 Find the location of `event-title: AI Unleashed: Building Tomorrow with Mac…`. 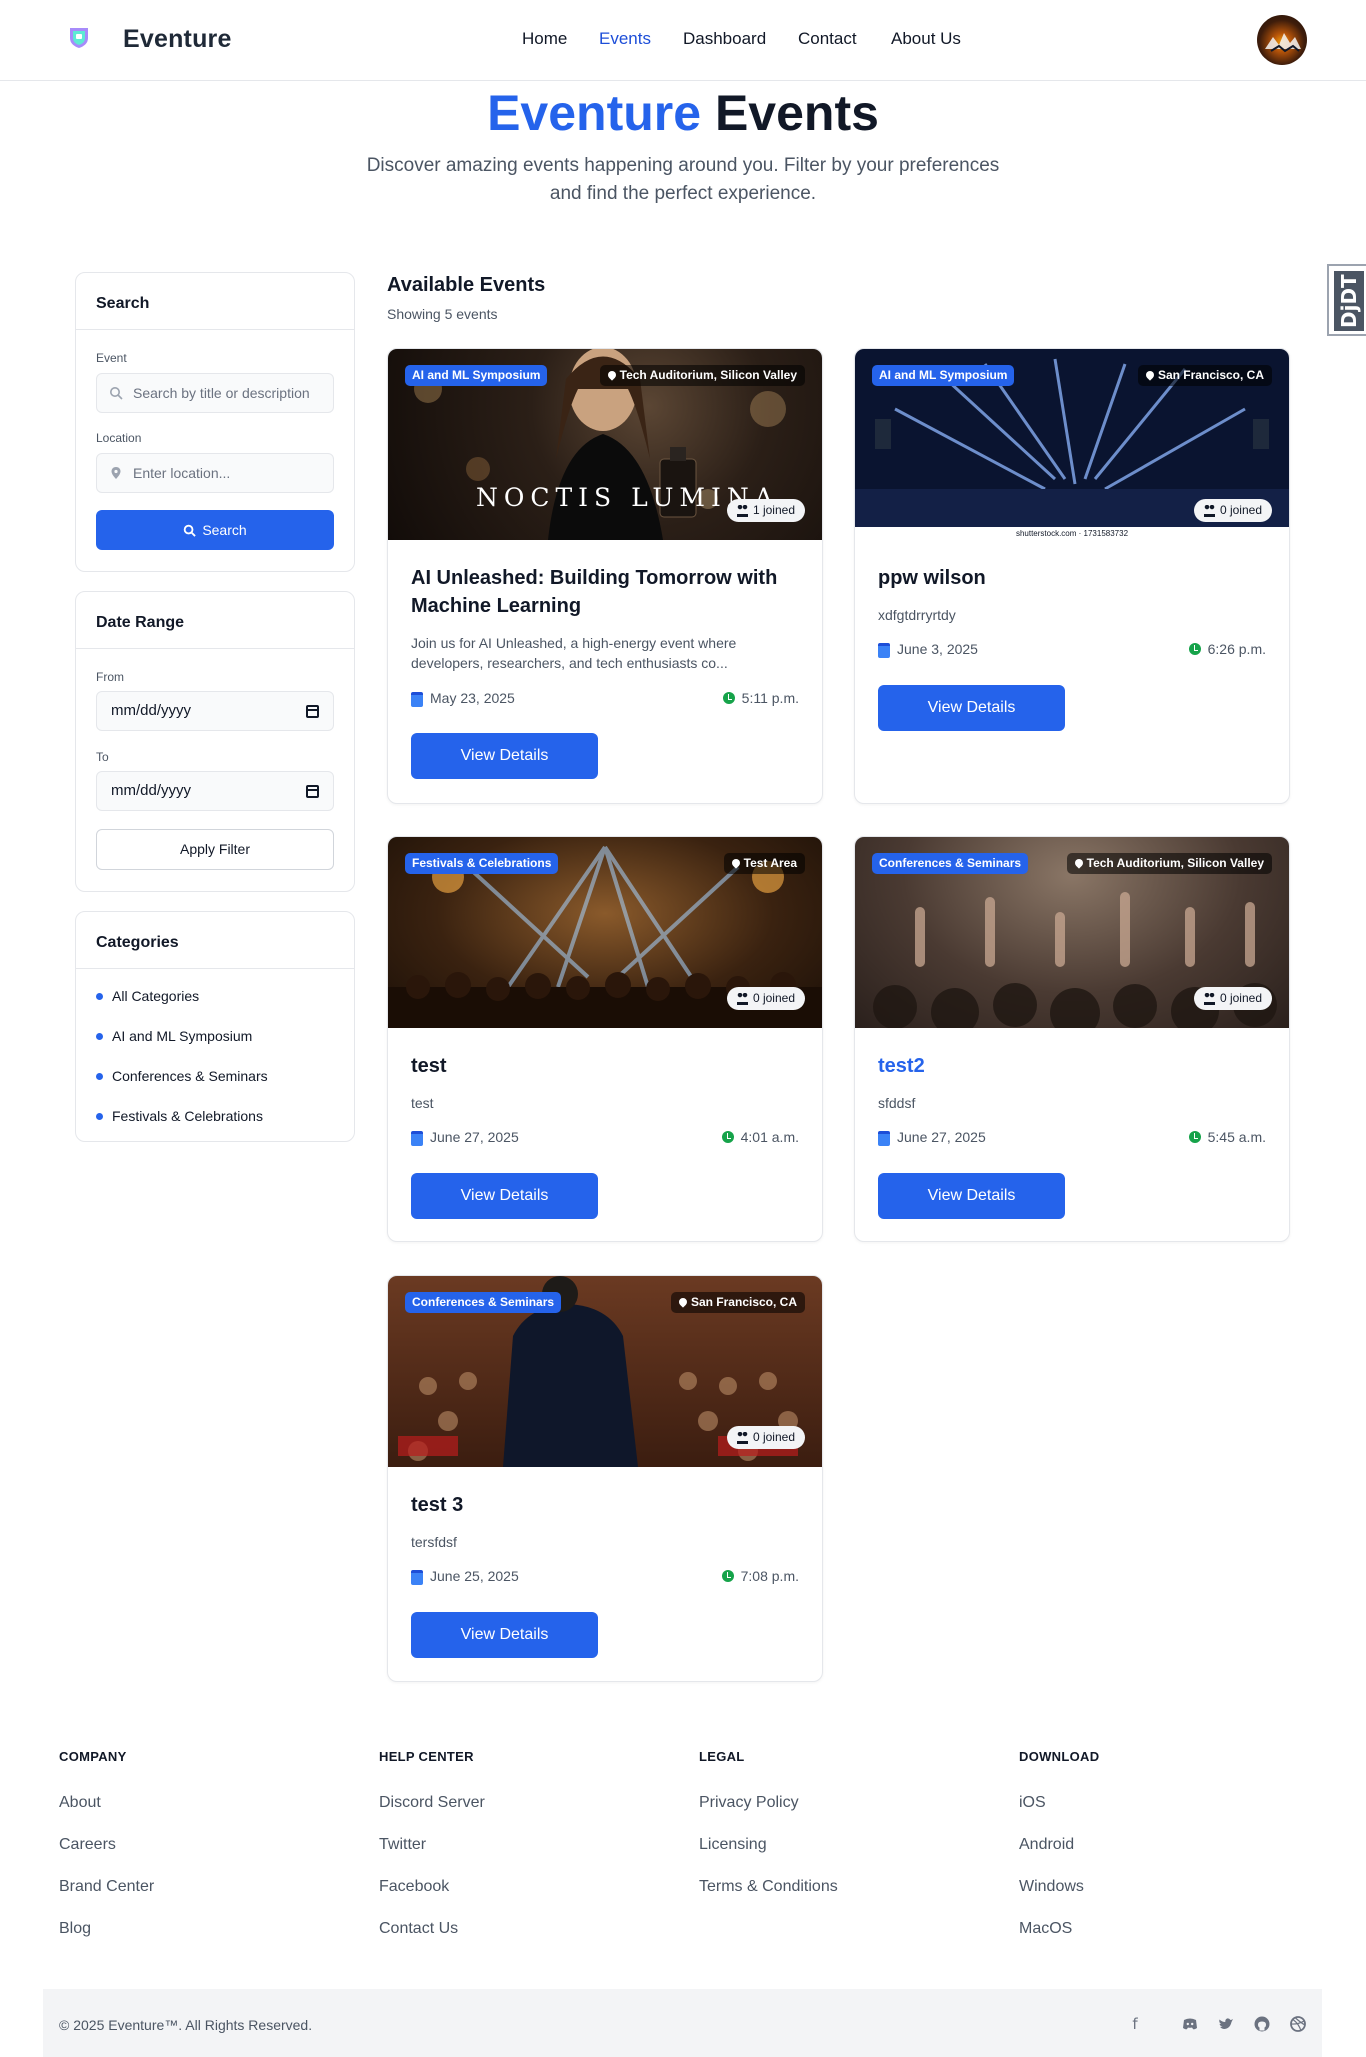

event-title: AI Unleashed: Building Tomorrow with Mac… is located at coordinates (594, 592).